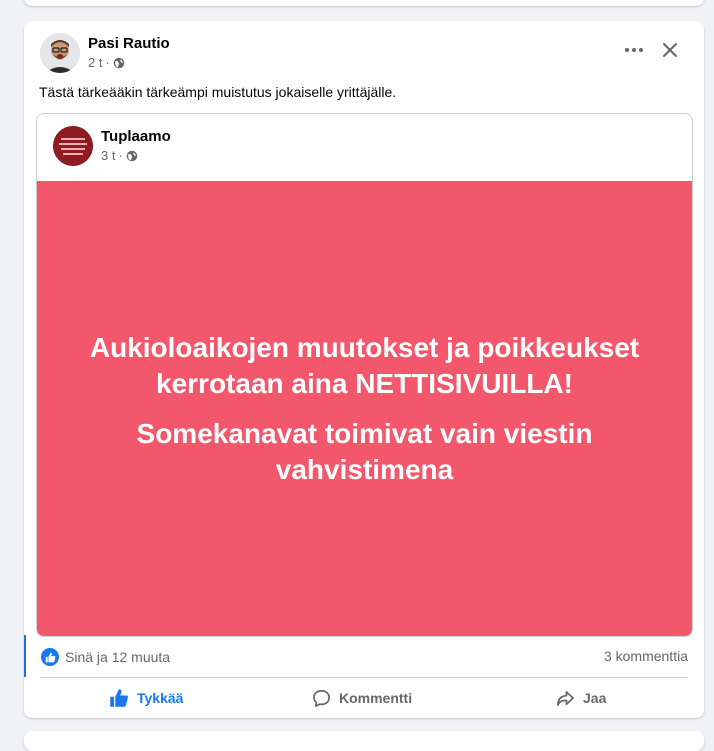 The height and width of the screenshot is (751, 714). Describe the element at coordinates (136, 136) in the screenshot. I see `page-name: Tuplaamo` at that location.